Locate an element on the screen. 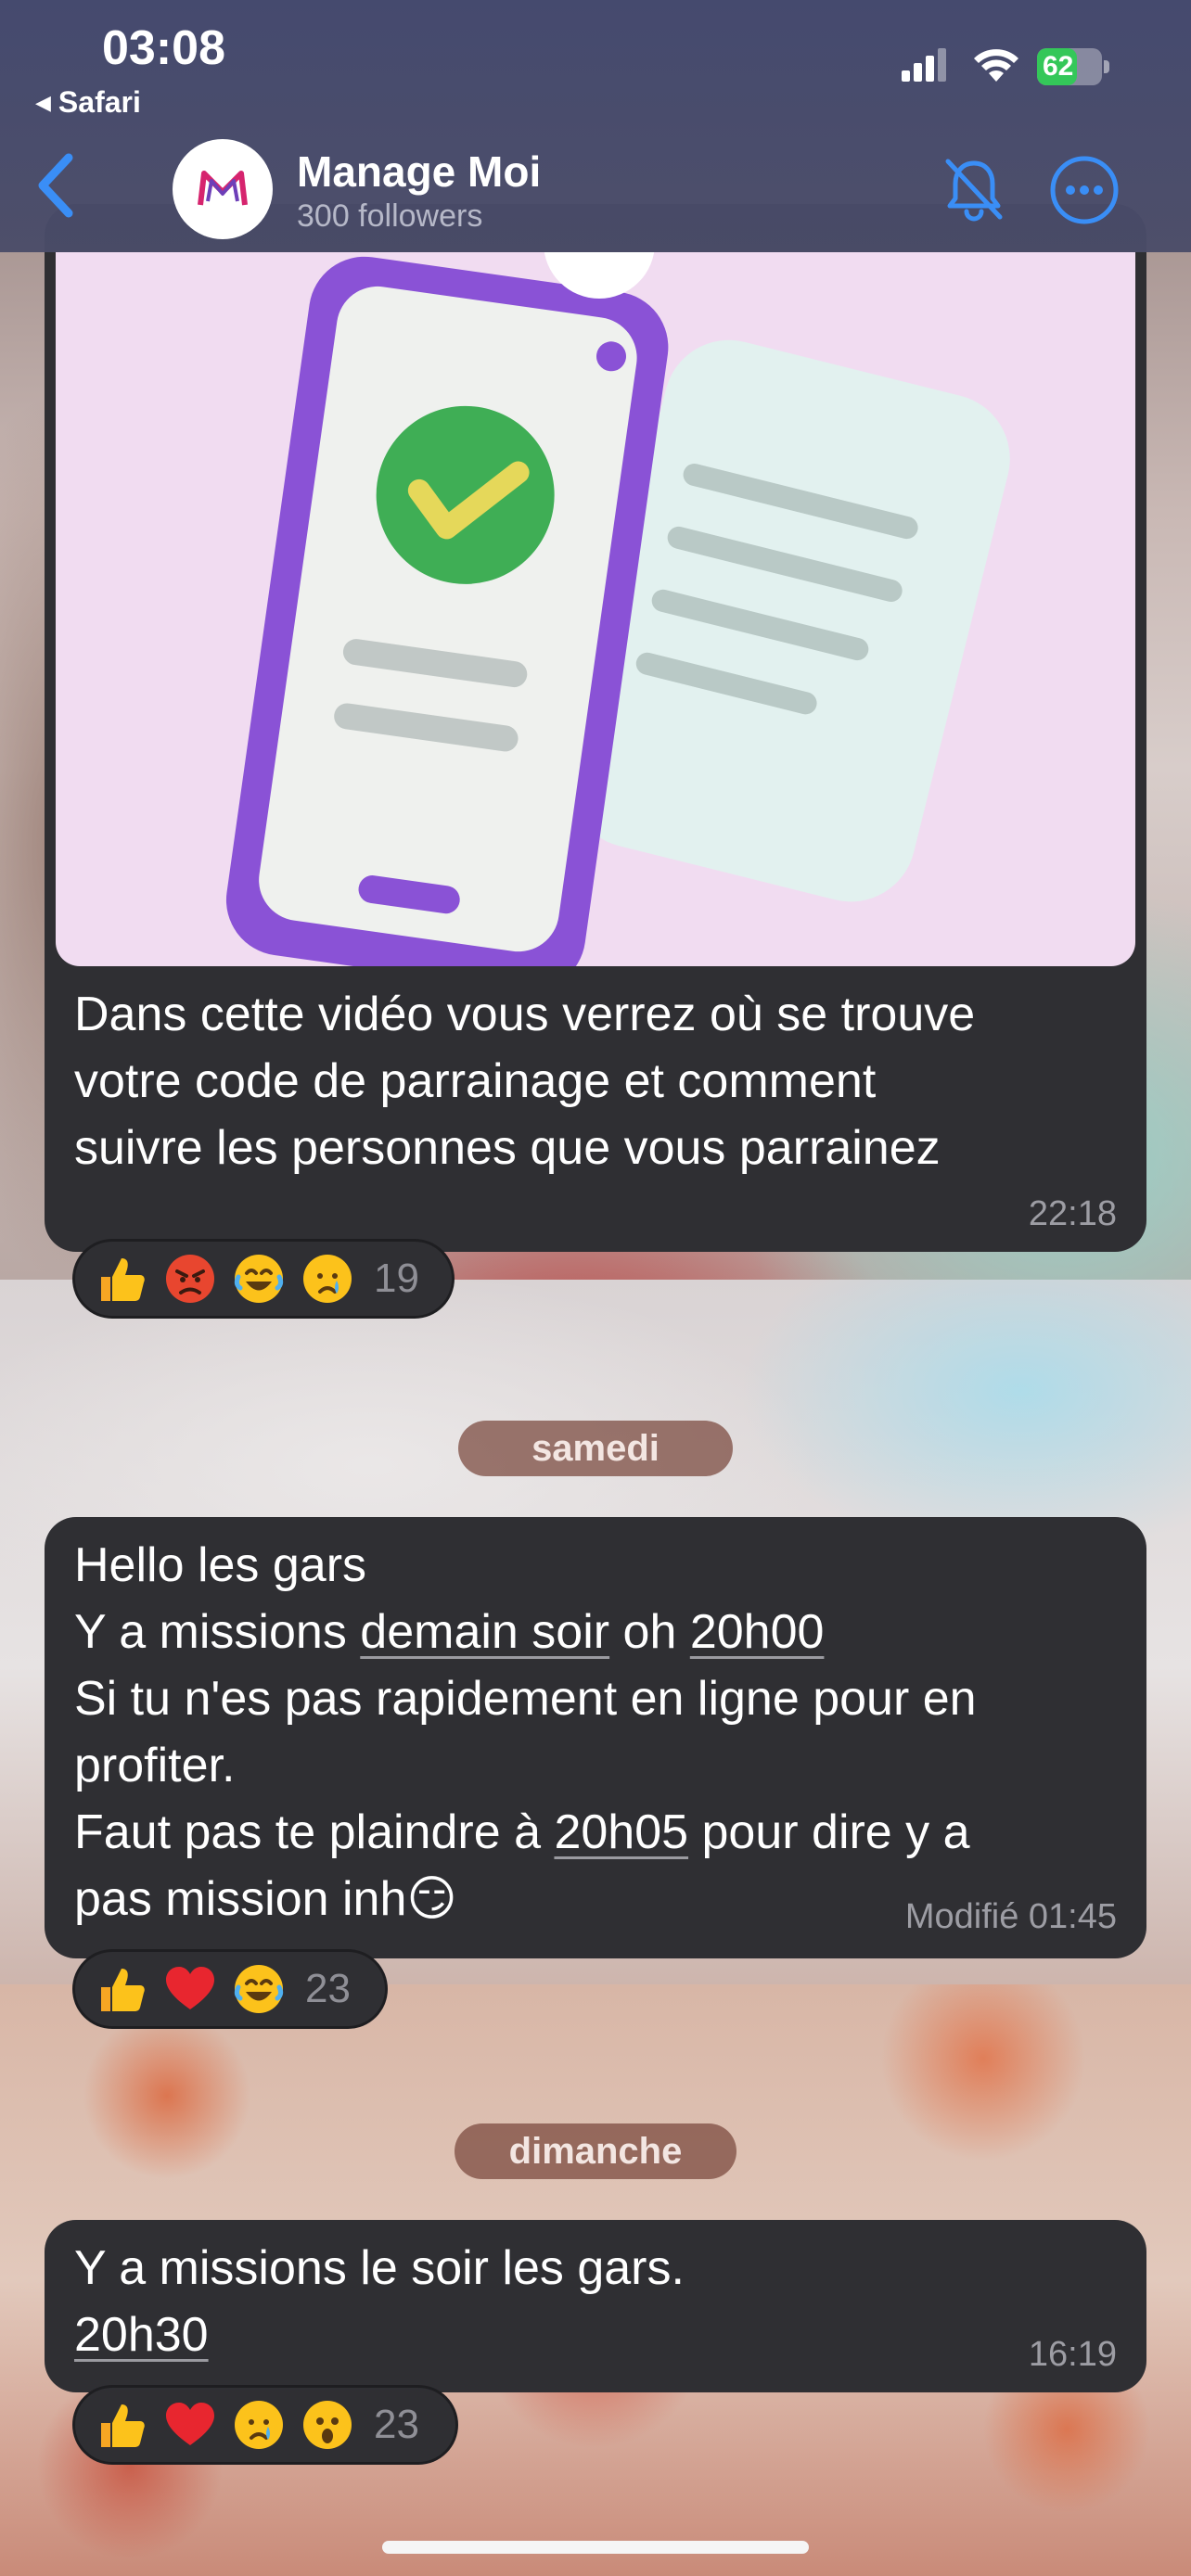  back-to-safari: ◀ Safari is located at coordinates (88, 102).